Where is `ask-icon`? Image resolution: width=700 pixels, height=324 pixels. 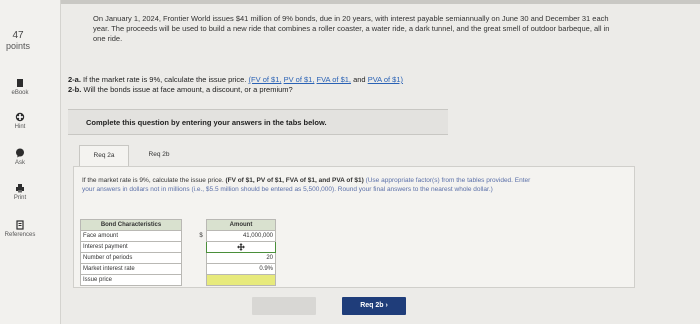
ask-icon is located at coordinates (20, 153).